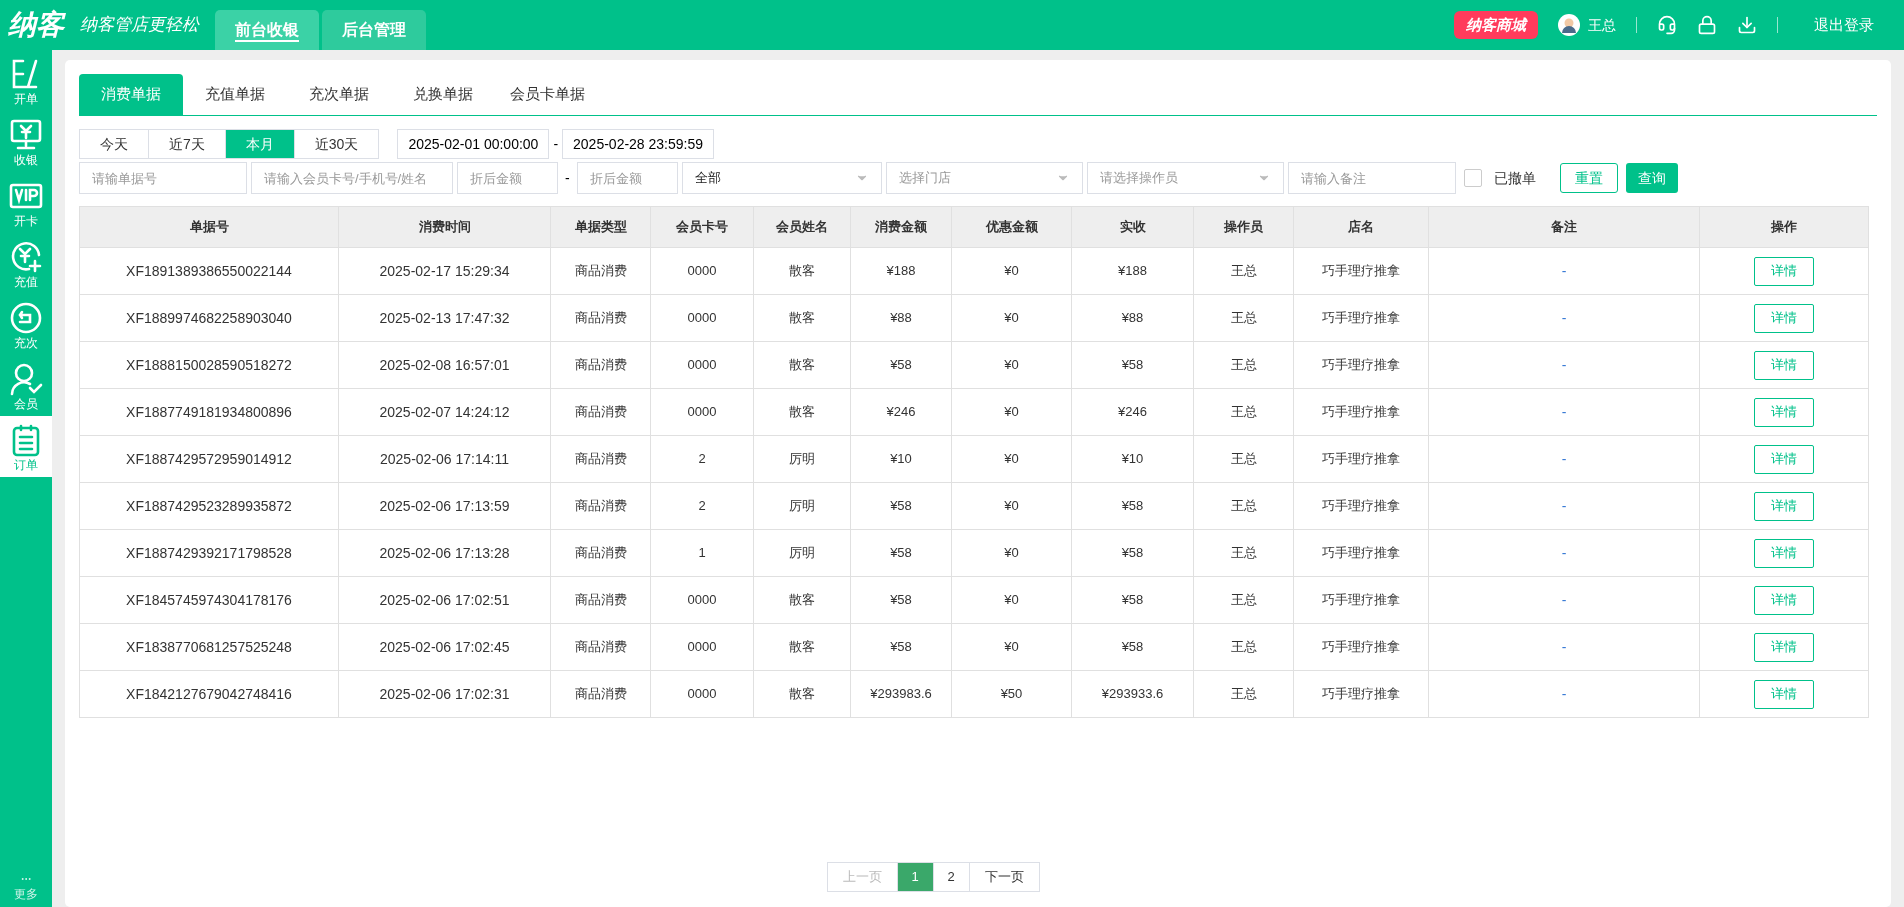 Image resolution: width=1904 pixels, height=907 pixels. Describe the element at coordinates (352, 178) in the screenshot. I see `member-field: 请输入会员卡号/手机号/姓名` at that location.